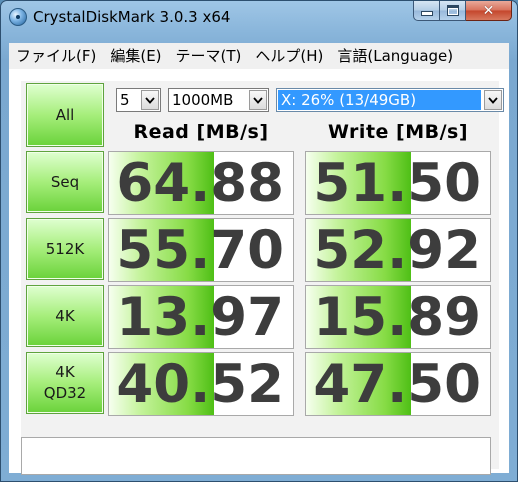  Describe the element at coordinates (65, 249) in the screenshot. I see `512k-test-button: 512K` at that location.